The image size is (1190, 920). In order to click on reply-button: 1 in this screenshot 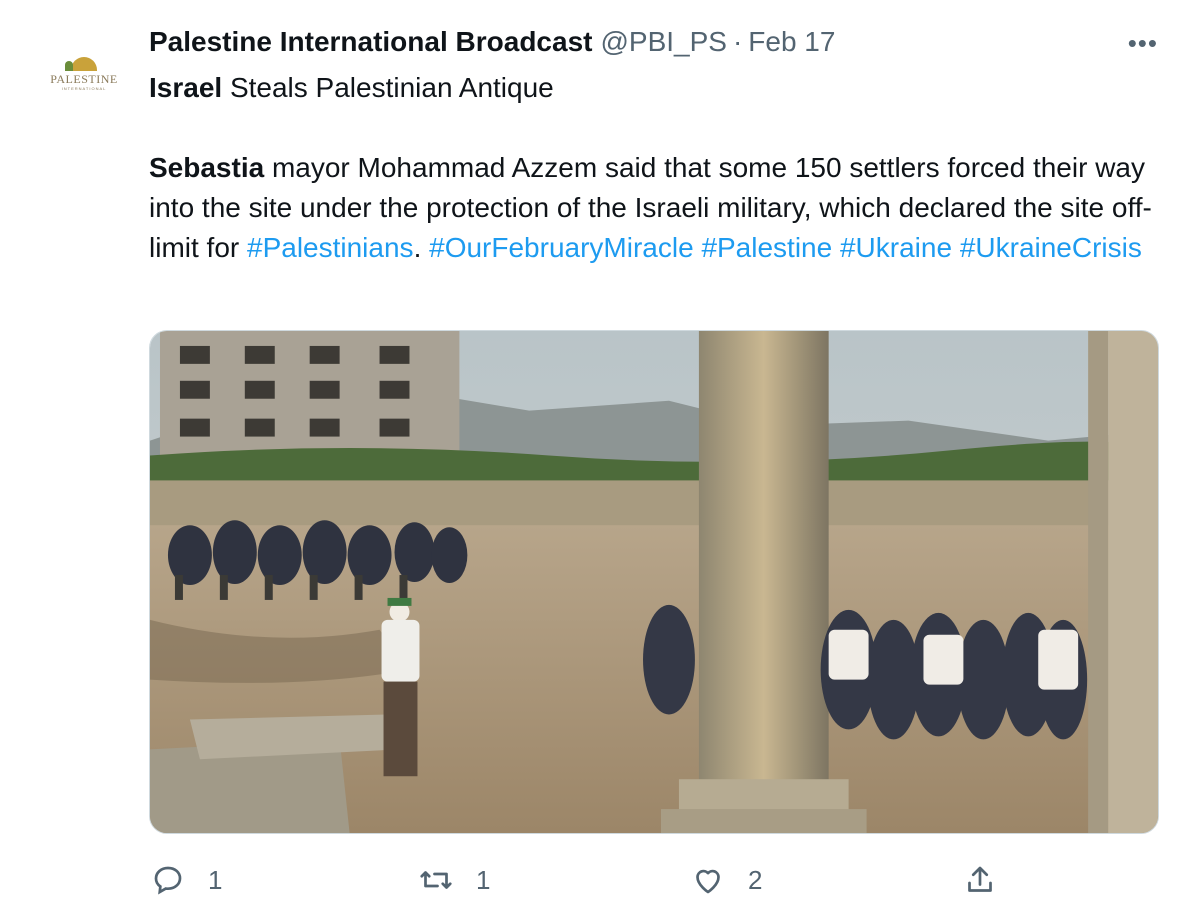, I will do `click(186, 880)`.